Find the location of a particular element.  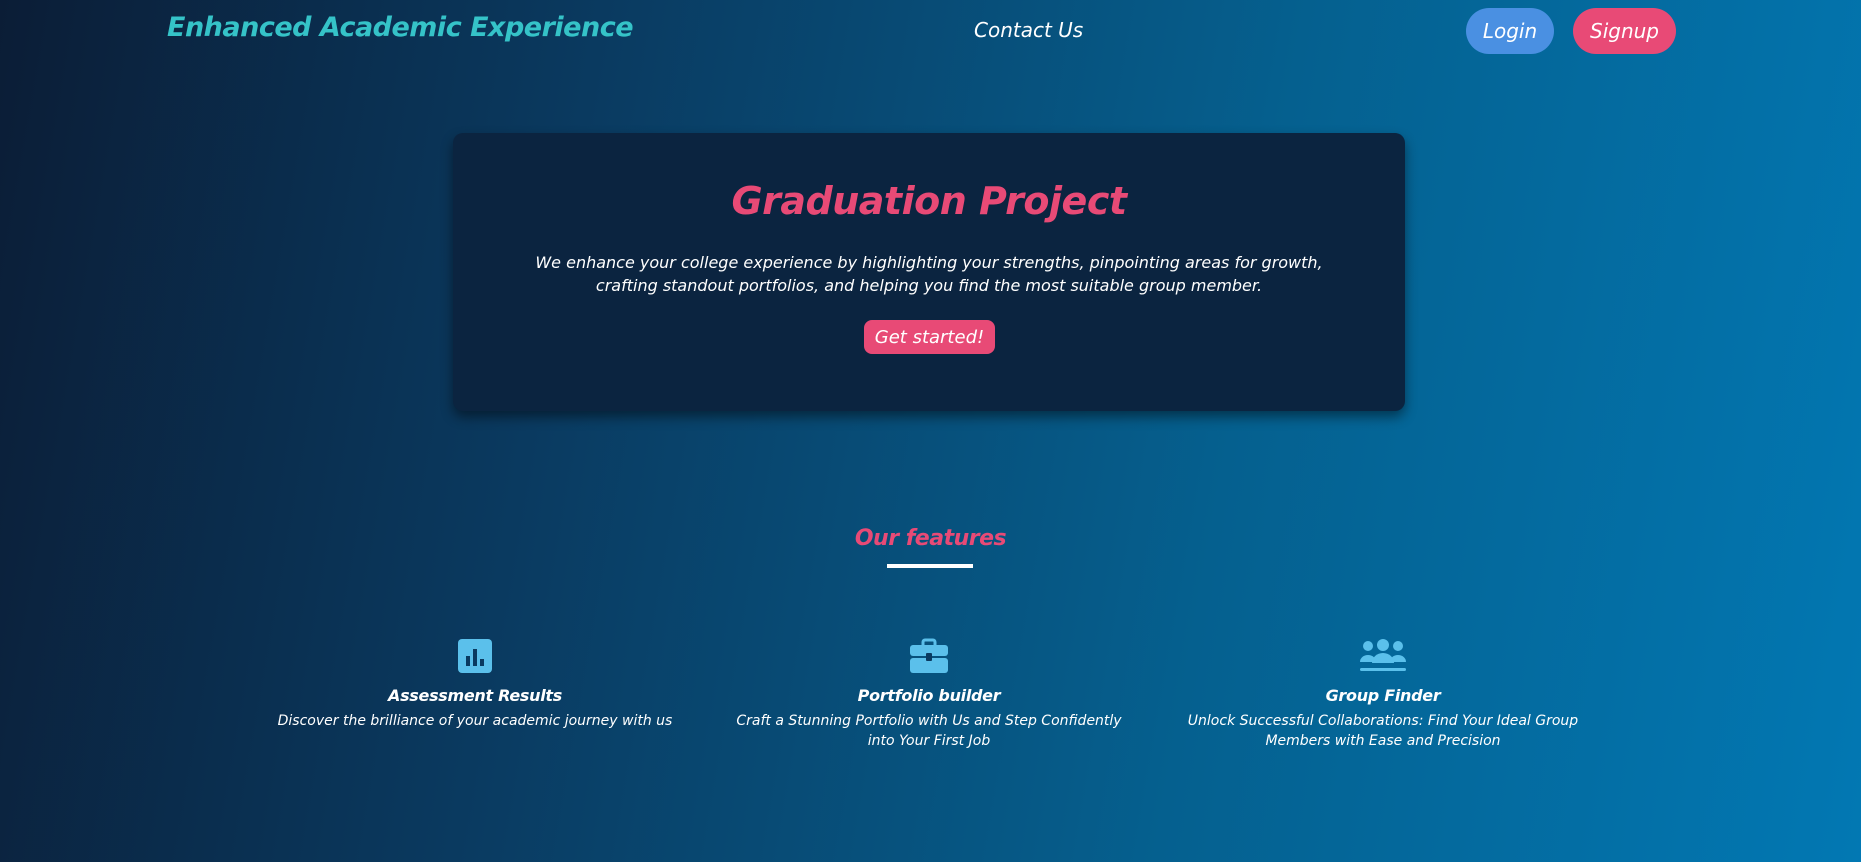

briefcase-icon is located at coordinates (929, 655).